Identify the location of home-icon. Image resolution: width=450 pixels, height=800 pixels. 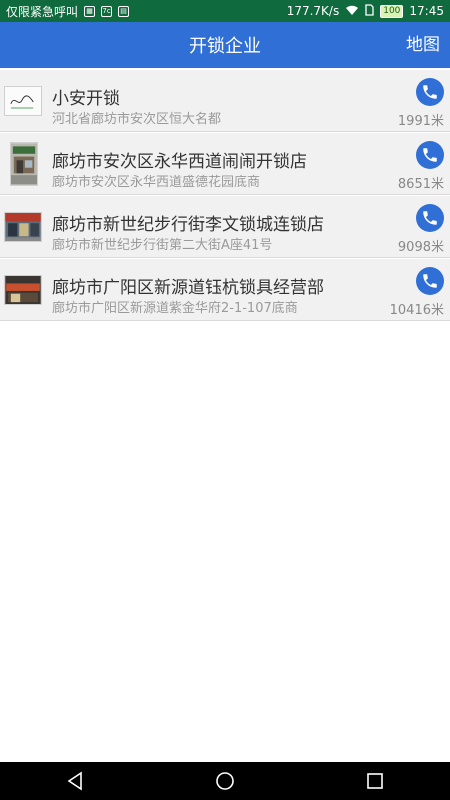
(225, 781).